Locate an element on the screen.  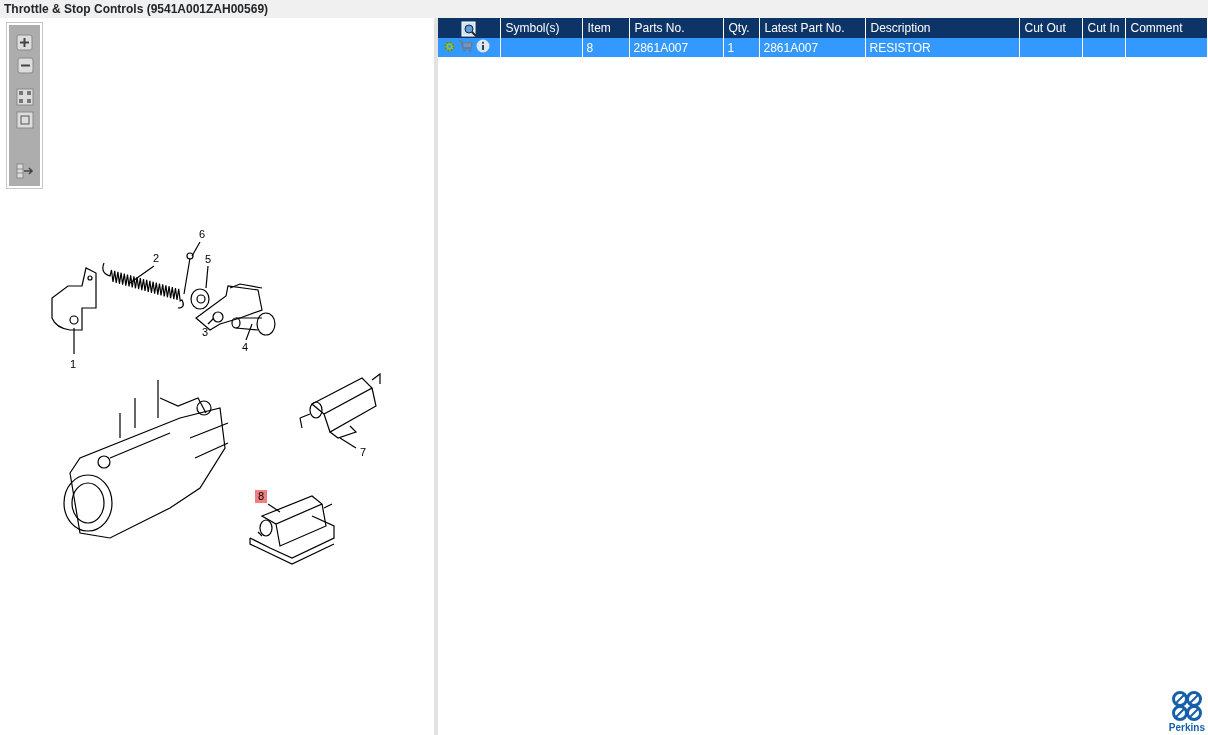
logo-text: Perkins is located at coordinates (1186, 727).